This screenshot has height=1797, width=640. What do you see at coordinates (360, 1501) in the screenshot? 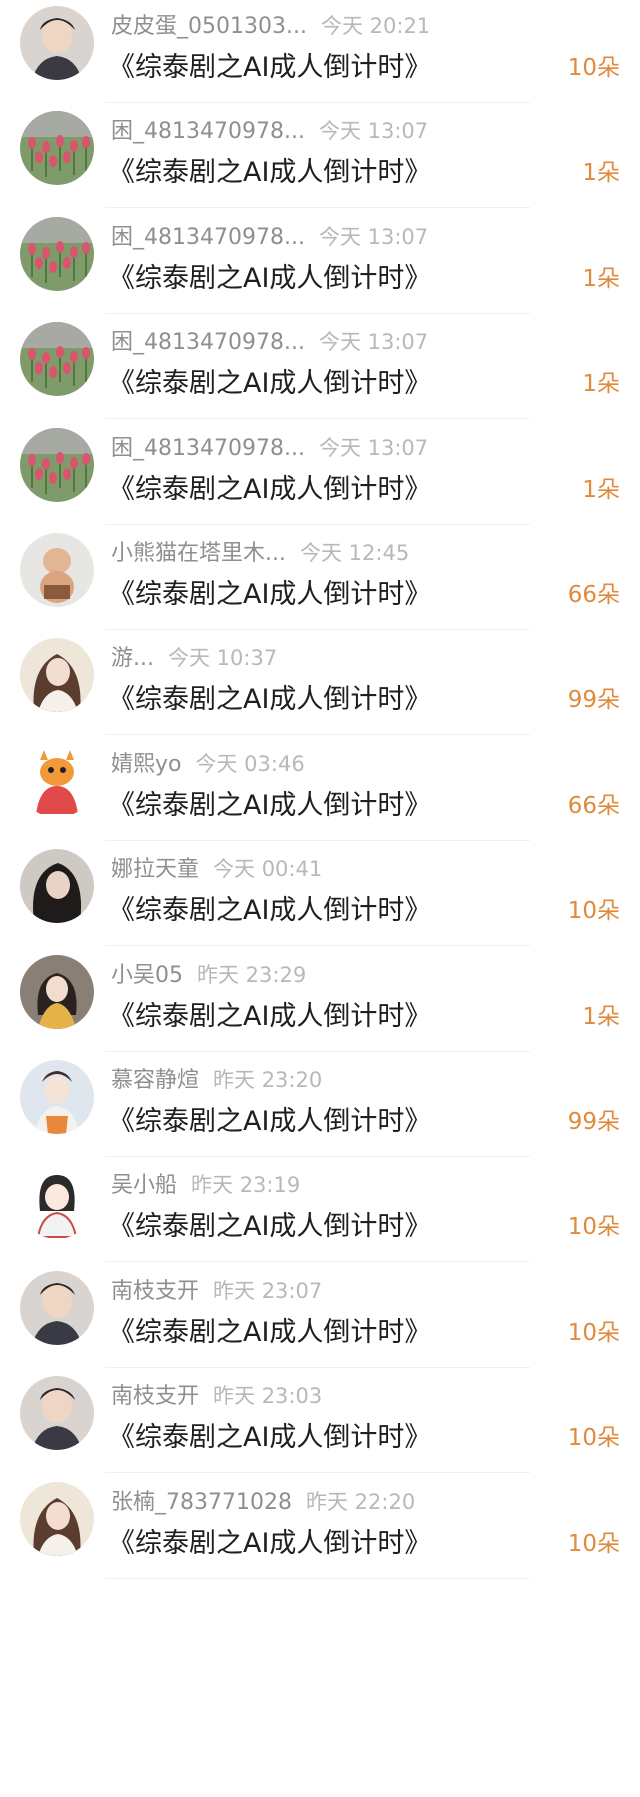
I see `timestamp: 昨天 22:20` at bounding box center [360, 1501].